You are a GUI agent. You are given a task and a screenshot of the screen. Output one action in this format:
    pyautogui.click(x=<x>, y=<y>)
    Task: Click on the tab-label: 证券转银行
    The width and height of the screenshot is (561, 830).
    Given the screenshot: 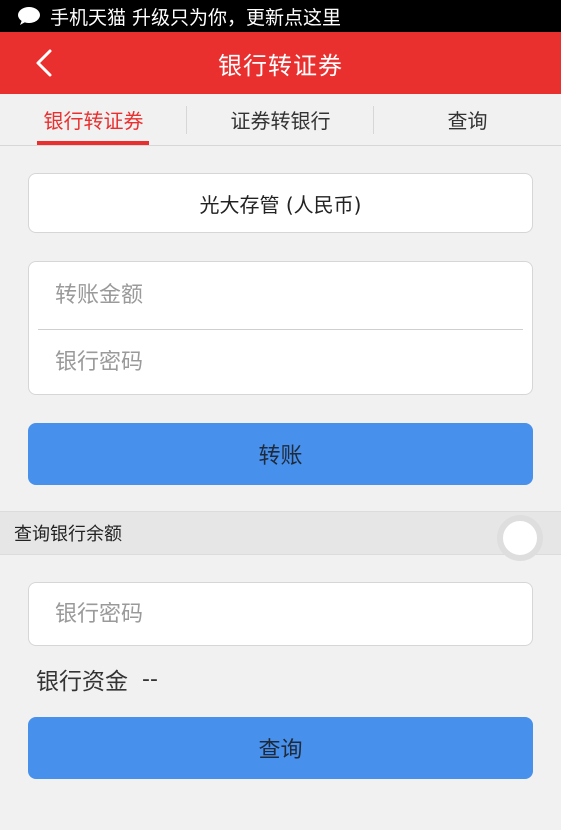 What is the action you would take?
    pyautogui.click(x=280, y=121)
    